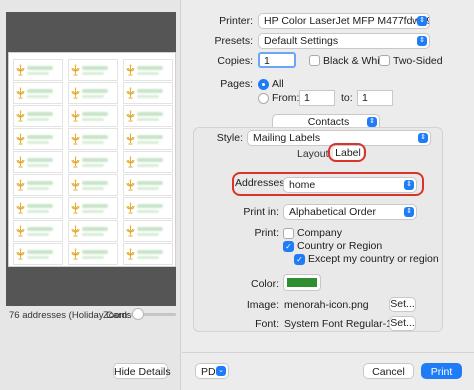 The height and width of the screenshot is (390, 474). What do you see at coordinates (277, 60) in the screenshot?
I see `copies-input: 1` at bounding box center [277, 60].